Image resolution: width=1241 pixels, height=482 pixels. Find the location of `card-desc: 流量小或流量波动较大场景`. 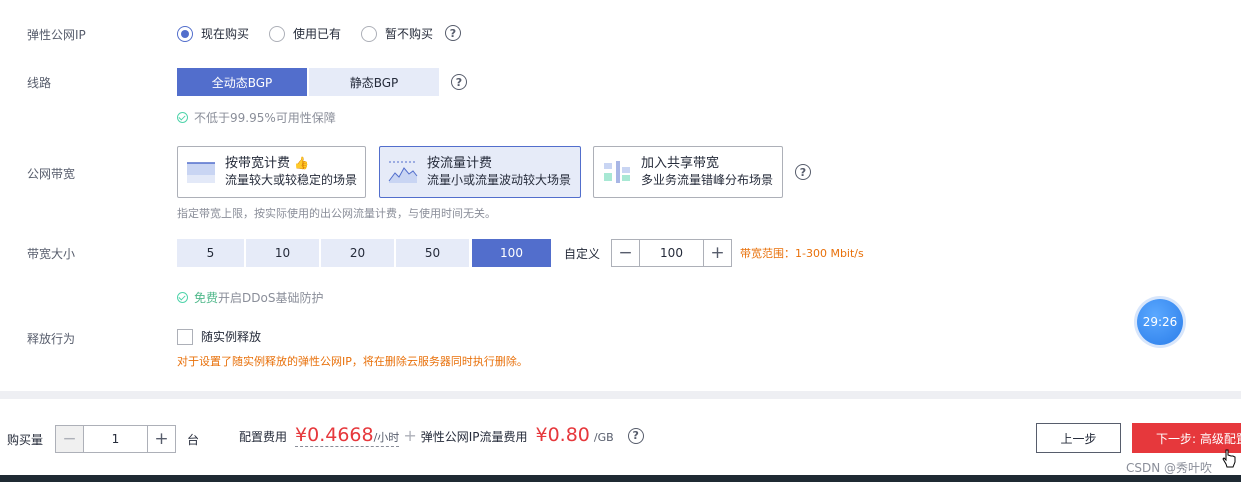

card-desc: 流量小或流量波动较大场景 is located at coordinates (499, 180).